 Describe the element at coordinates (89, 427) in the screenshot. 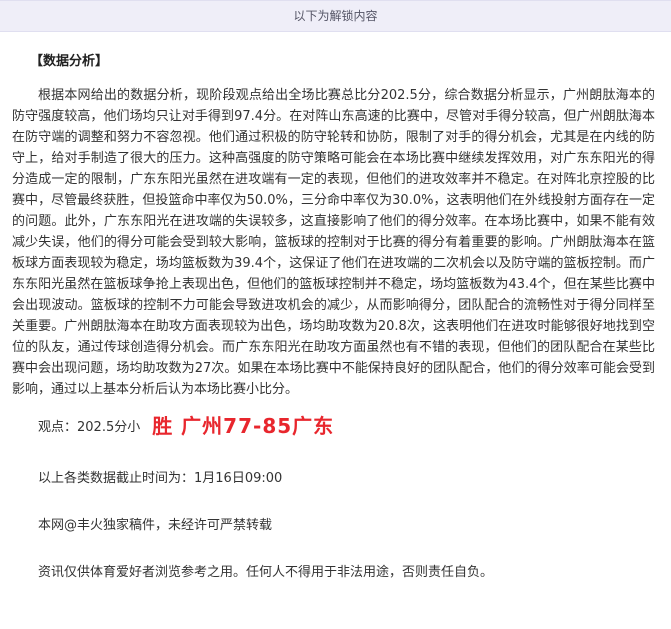

I see `verdict-label: 观点：202.5分小` at that location.